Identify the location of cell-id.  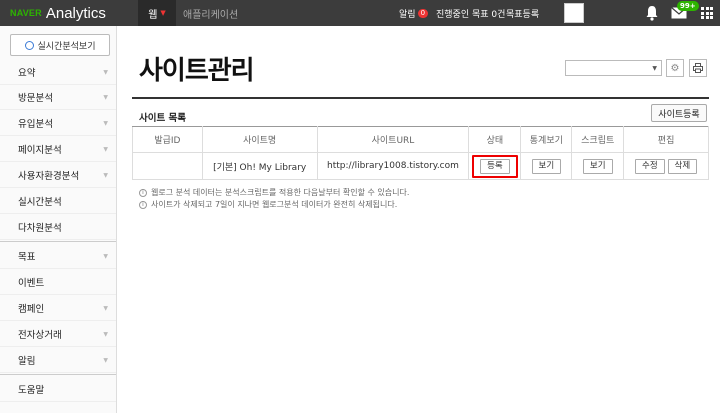
(167, 166).